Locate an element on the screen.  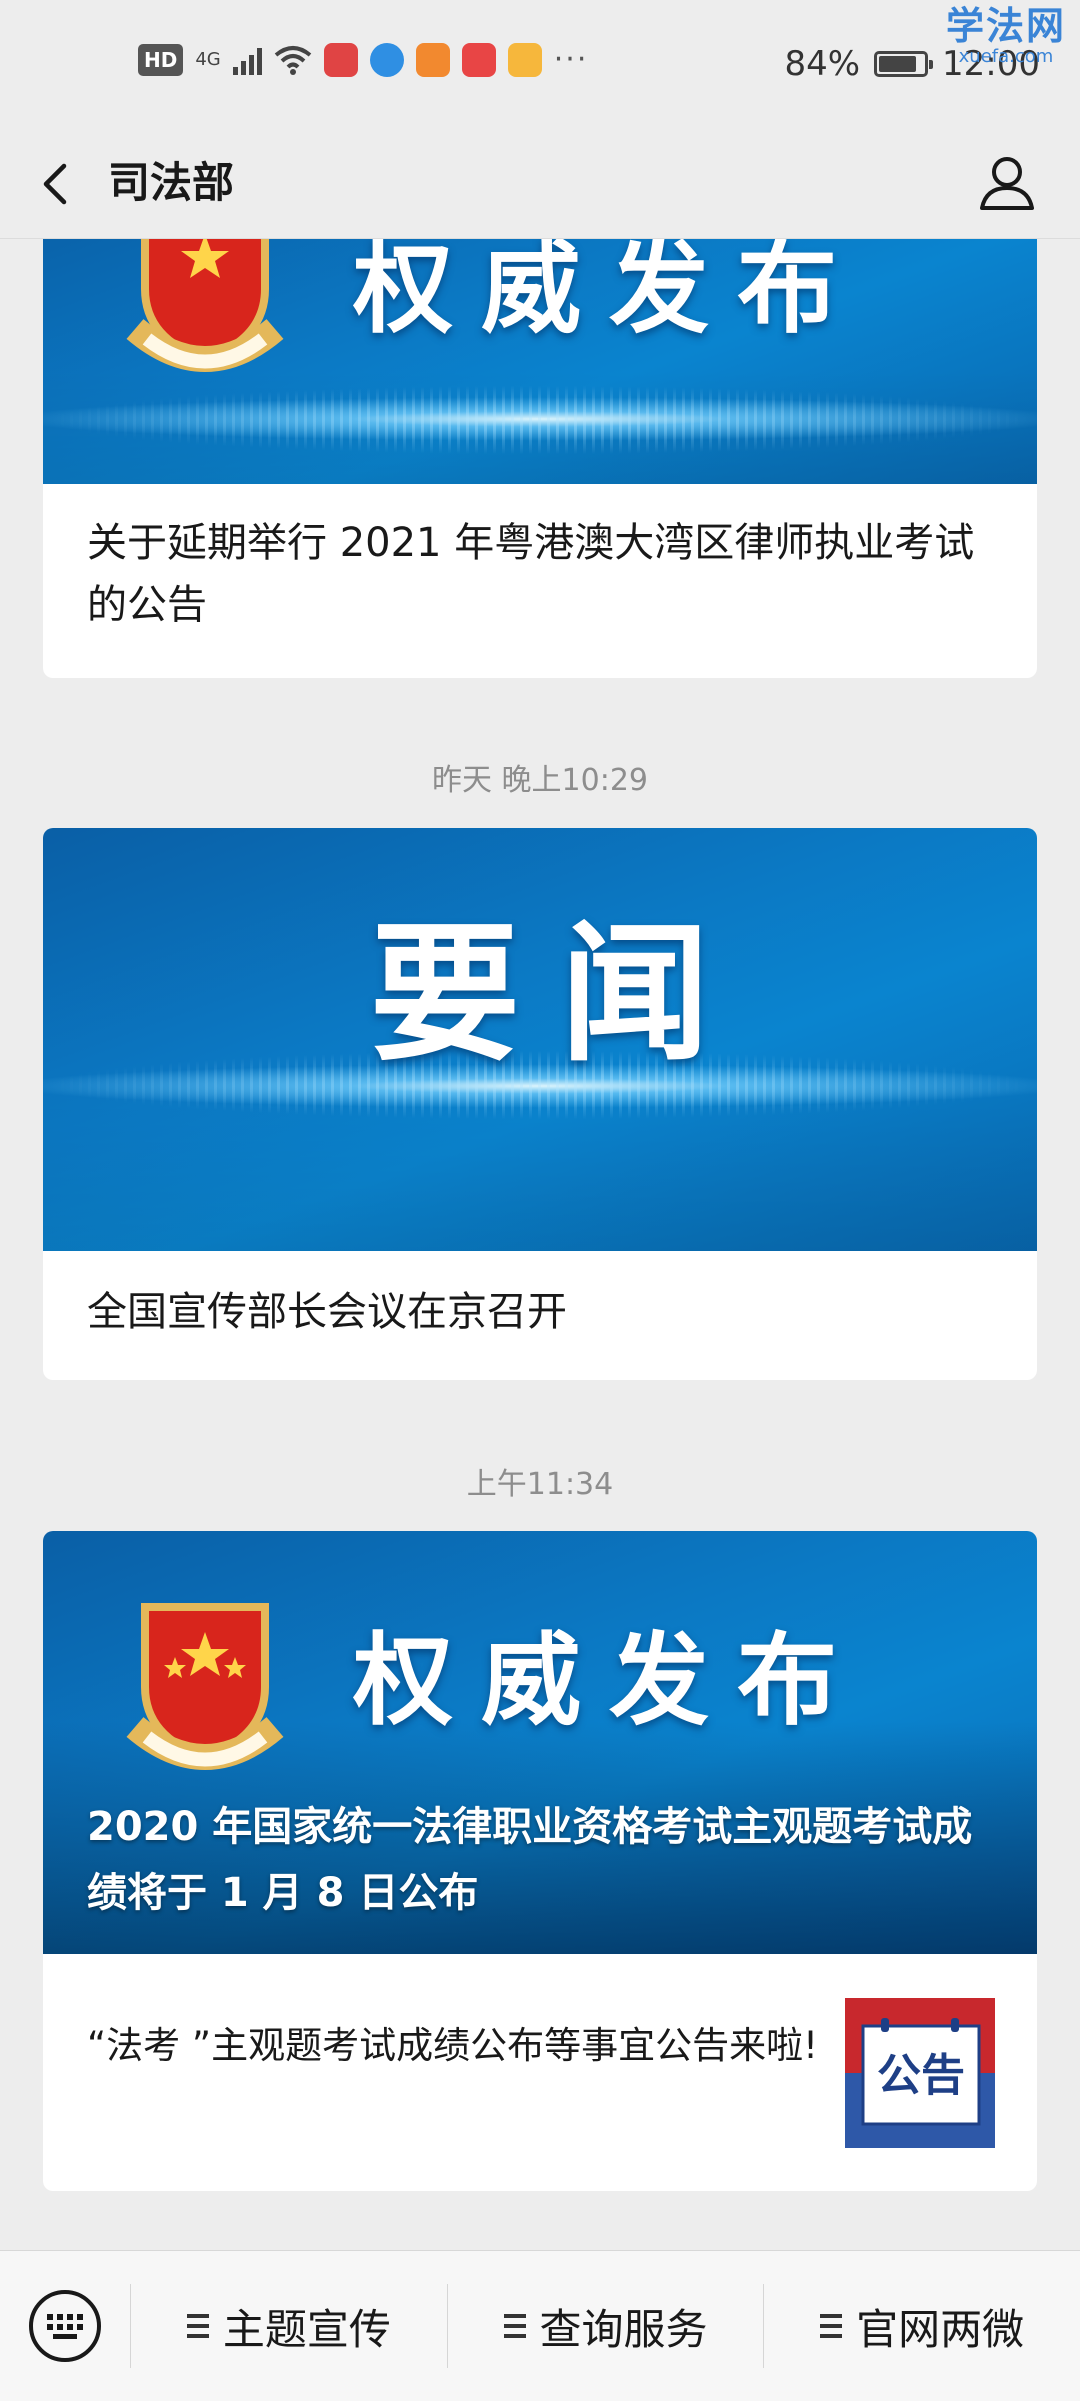
person-icon is located at coordinates (1007, 183).